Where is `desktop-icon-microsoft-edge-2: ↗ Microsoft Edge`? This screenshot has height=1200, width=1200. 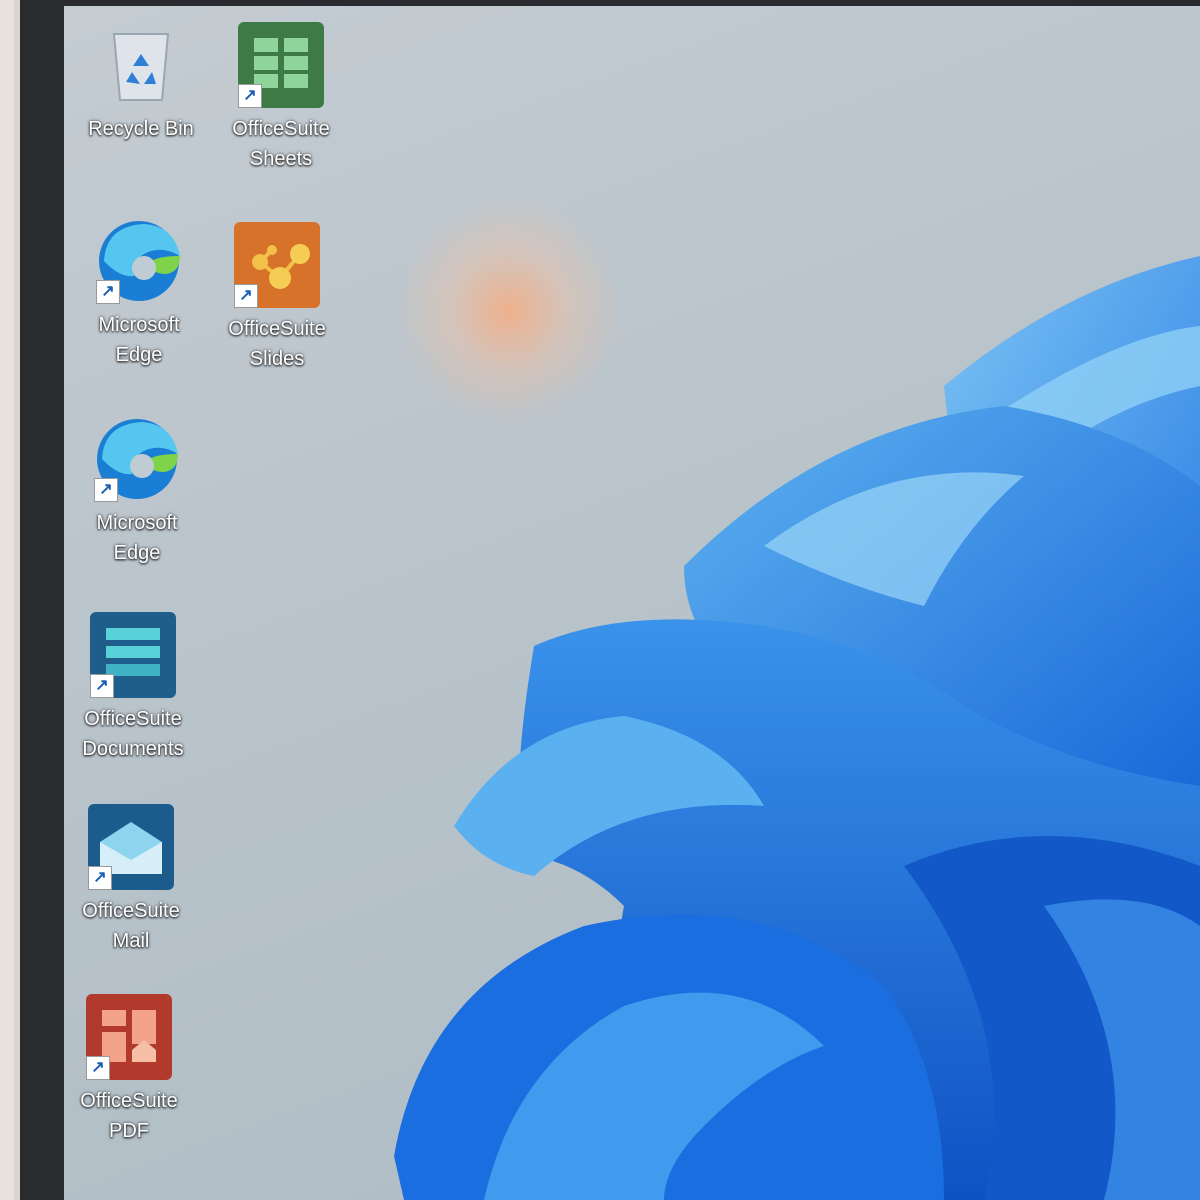
desktop-icon-microsoft-edge-2: ↗ Microsoft Edge is located at coordinates (137, 491).